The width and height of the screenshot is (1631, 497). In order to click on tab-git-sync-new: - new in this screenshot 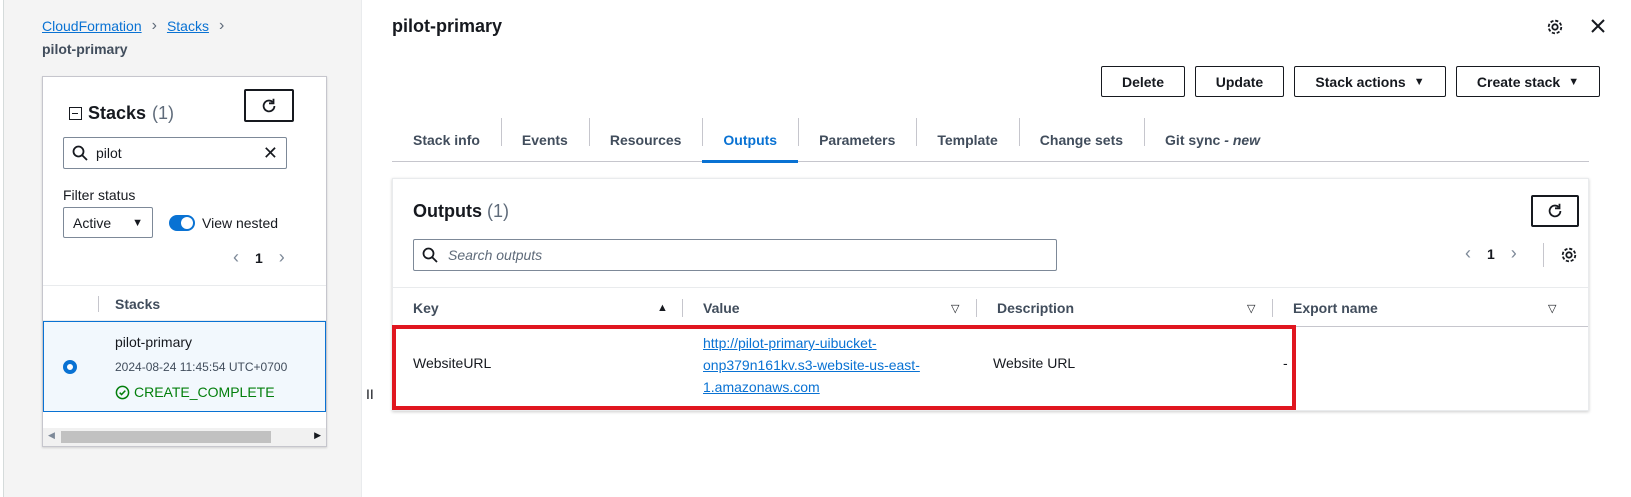, I will do `click(1242, 140)`.